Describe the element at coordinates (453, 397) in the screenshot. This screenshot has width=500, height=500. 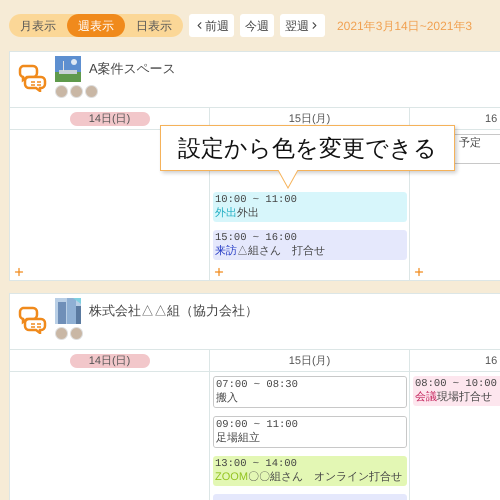
I see `event-title: 会議現場打合せ` at that location.